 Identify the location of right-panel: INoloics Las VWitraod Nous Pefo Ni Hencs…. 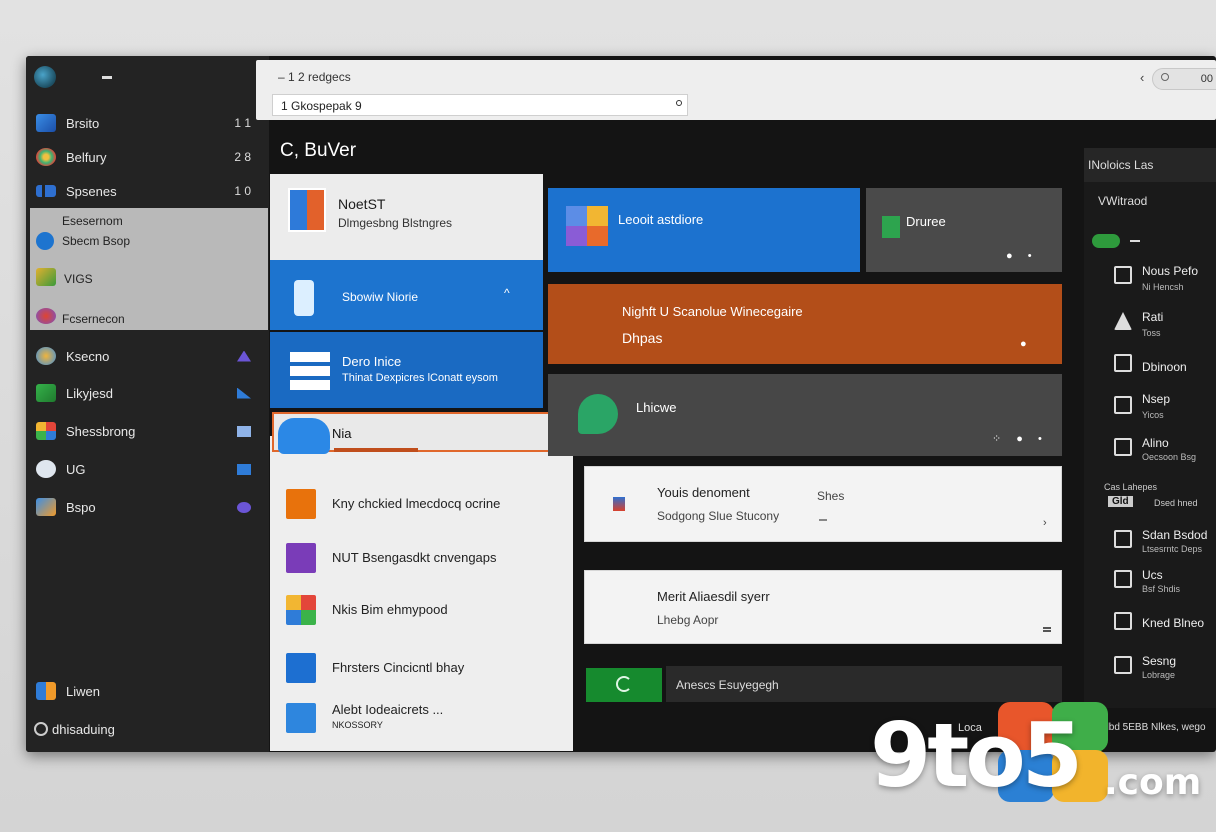
(1150, 428).